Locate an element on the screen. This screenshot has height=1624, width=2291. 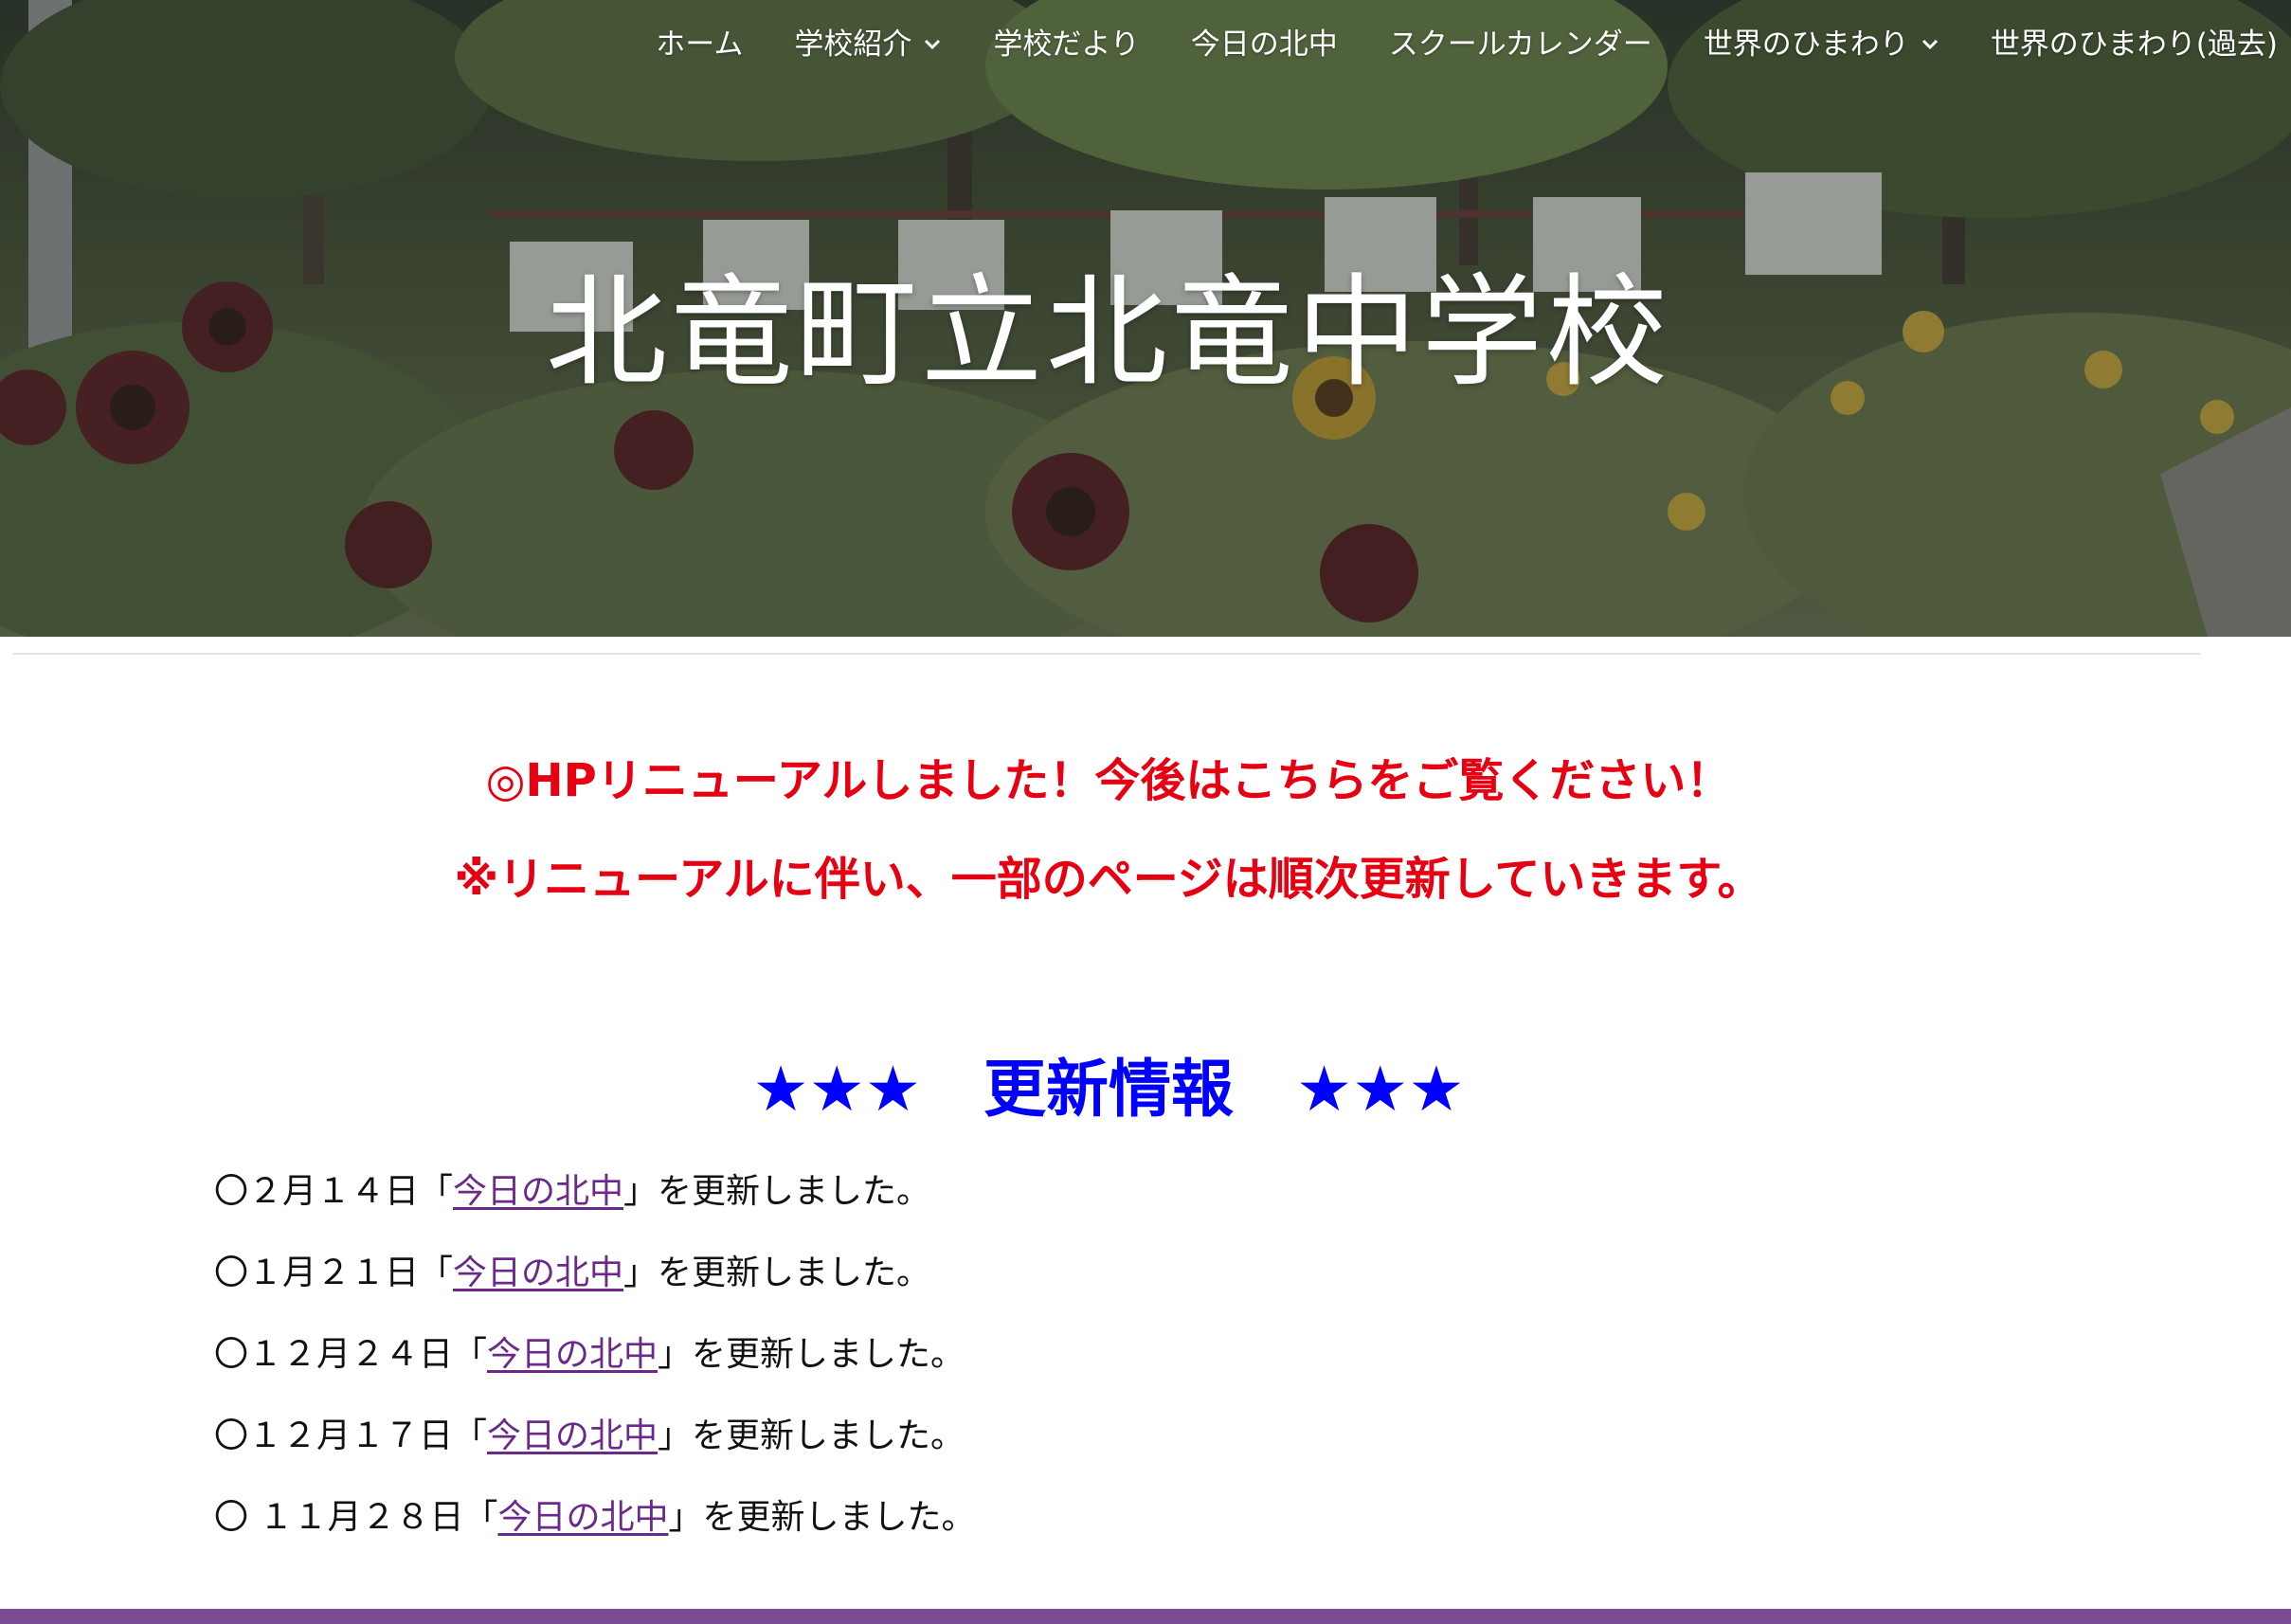
nav-school-newsletter: 学校だより is located at coordinates (1066, 44).